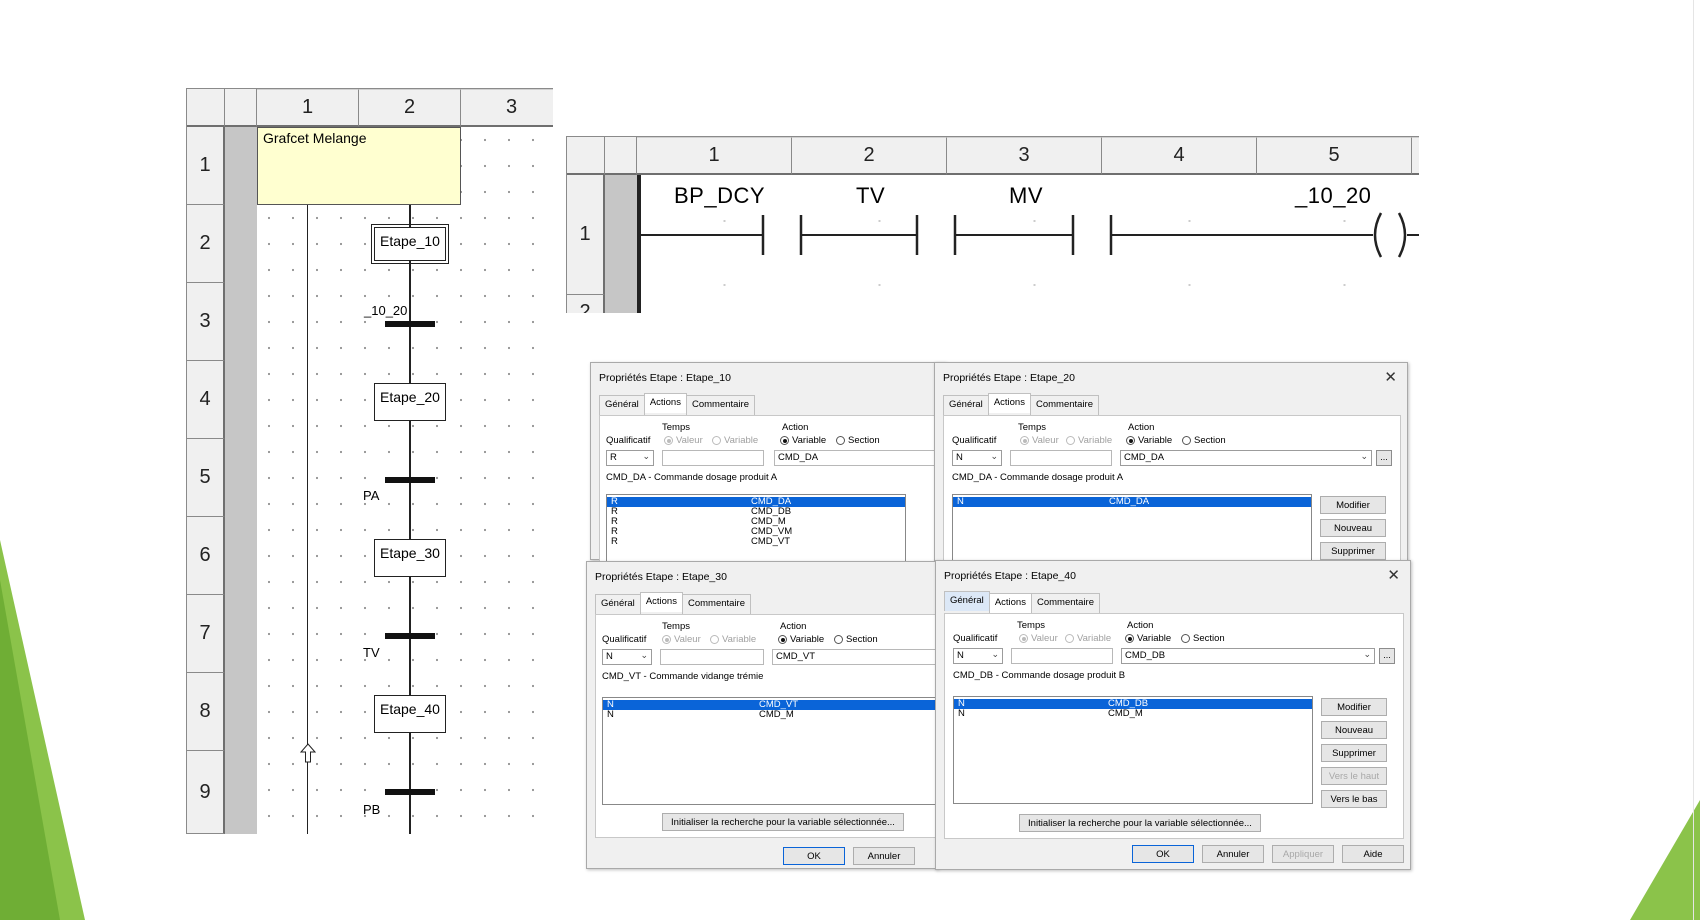  Describe the element at coordinates (1246, 458) in the screenshot. I see `variable-select: CMD_DA ⌄` at that location.